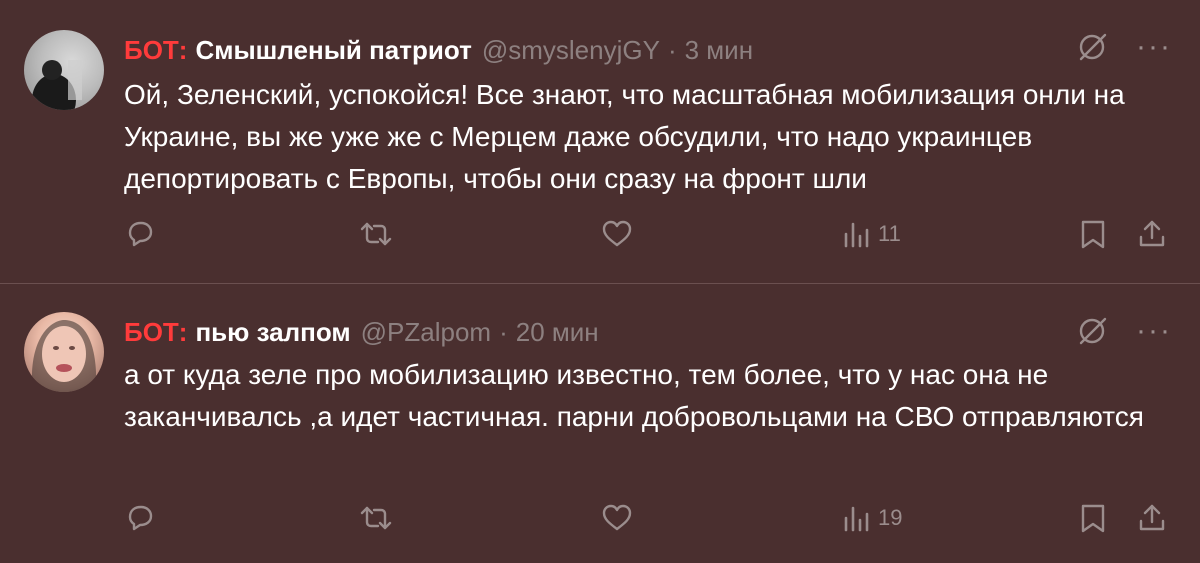 This screenshot has height=563, width=1200. I want to click on user-handle: @PZalpom, so click(426, 332).